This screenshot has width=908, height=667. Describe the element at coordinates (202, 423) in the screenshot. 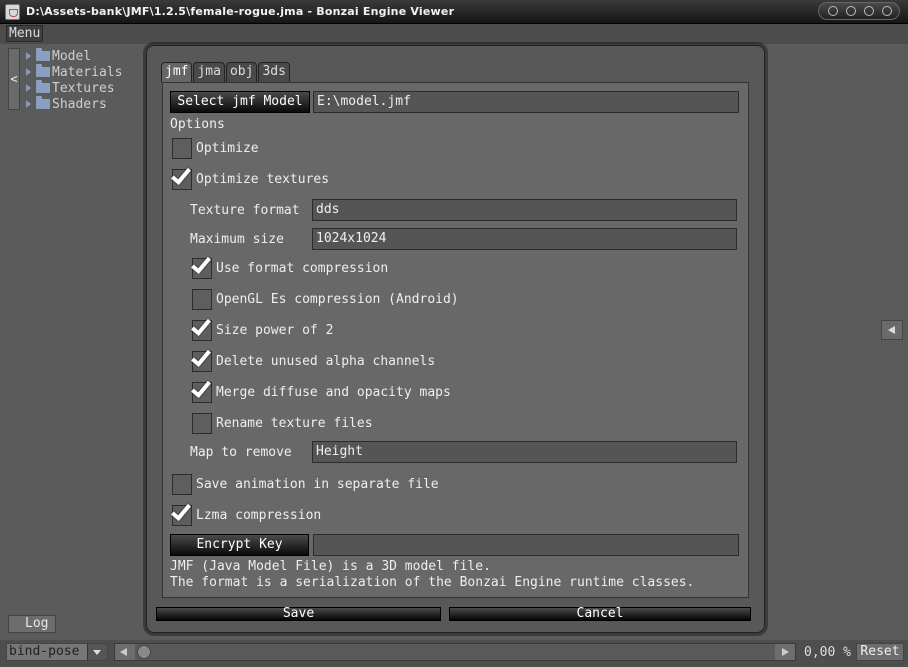

I see `rename-texture-files-checkbox` at that location.